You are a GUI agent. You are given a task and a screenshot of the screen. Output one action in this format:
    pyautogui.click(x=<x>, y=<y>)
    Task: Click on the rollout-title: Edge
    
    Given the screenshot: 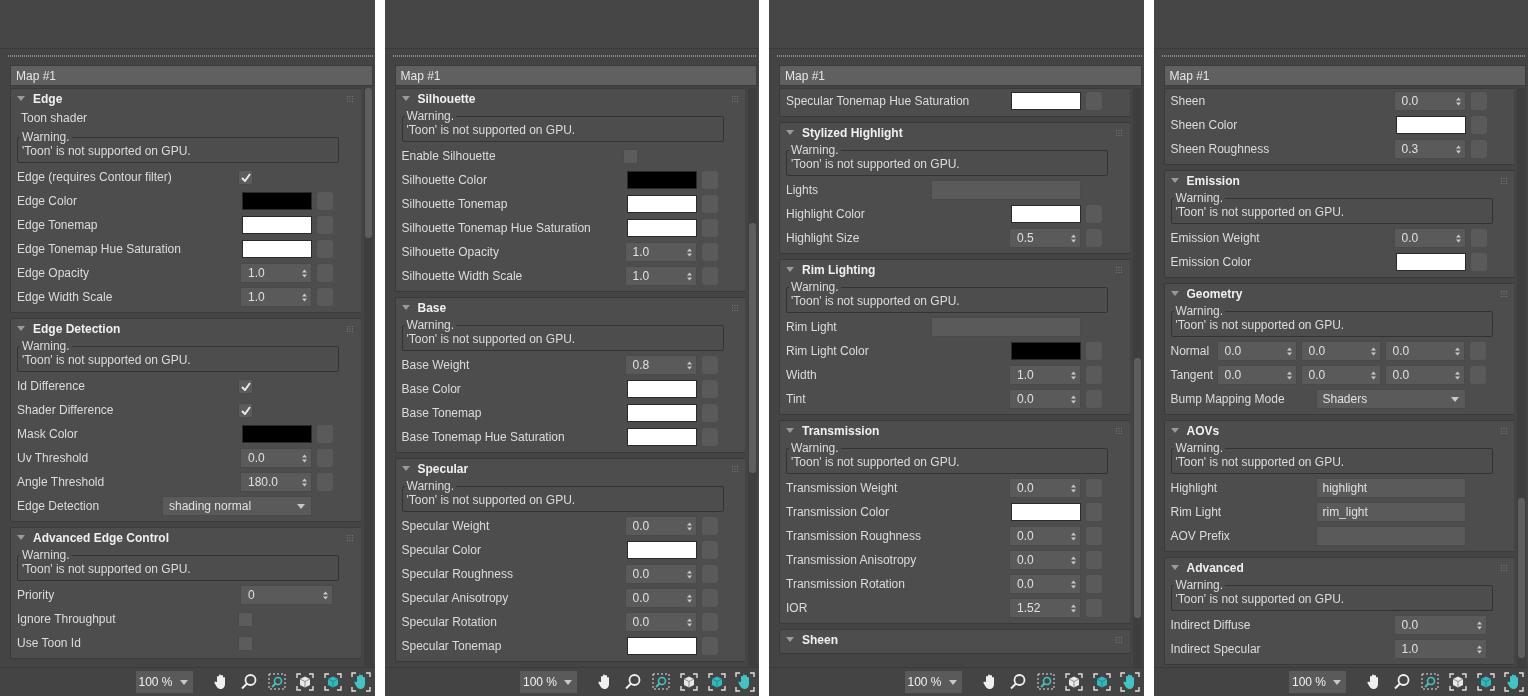 What is the action you would take?
    pyautogui.click(x=186, y=99)
    